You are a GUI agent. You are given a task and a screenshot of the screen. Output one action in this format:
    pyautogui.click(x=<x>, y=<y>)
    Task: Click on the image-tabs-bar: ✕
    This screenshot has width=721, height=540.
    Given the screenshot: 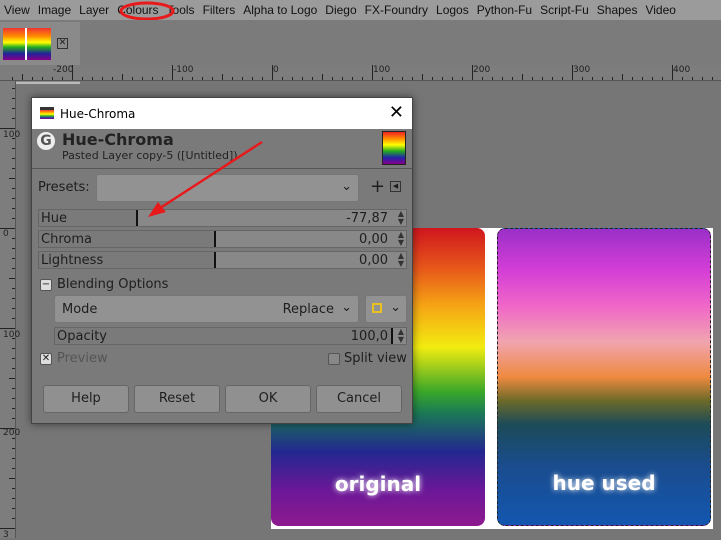 What is the action you would take?
    pyautogui.click(x=360, y=52)
    